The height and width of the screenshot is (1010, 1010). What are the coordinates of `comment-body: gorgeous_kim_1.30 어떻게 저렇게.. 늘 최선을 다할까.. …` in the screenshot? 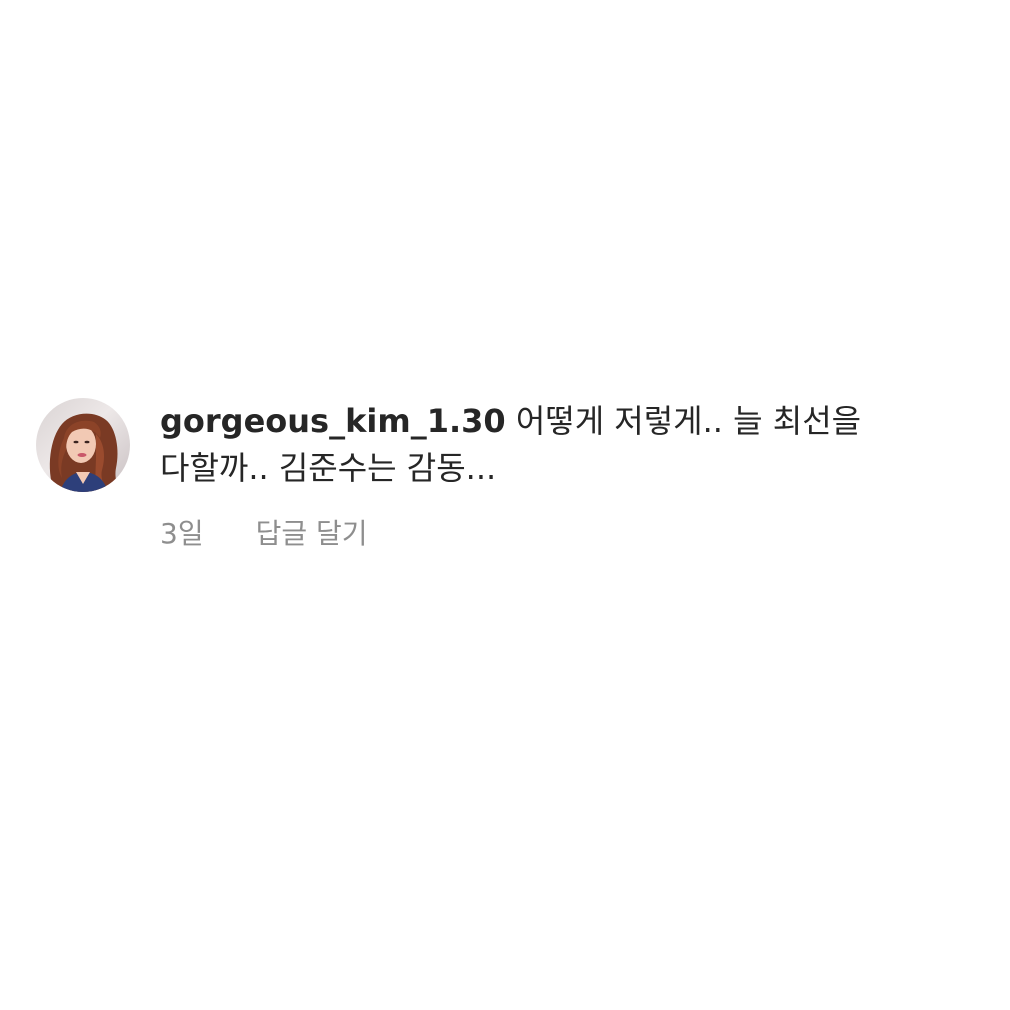 It's located at (555, 475).